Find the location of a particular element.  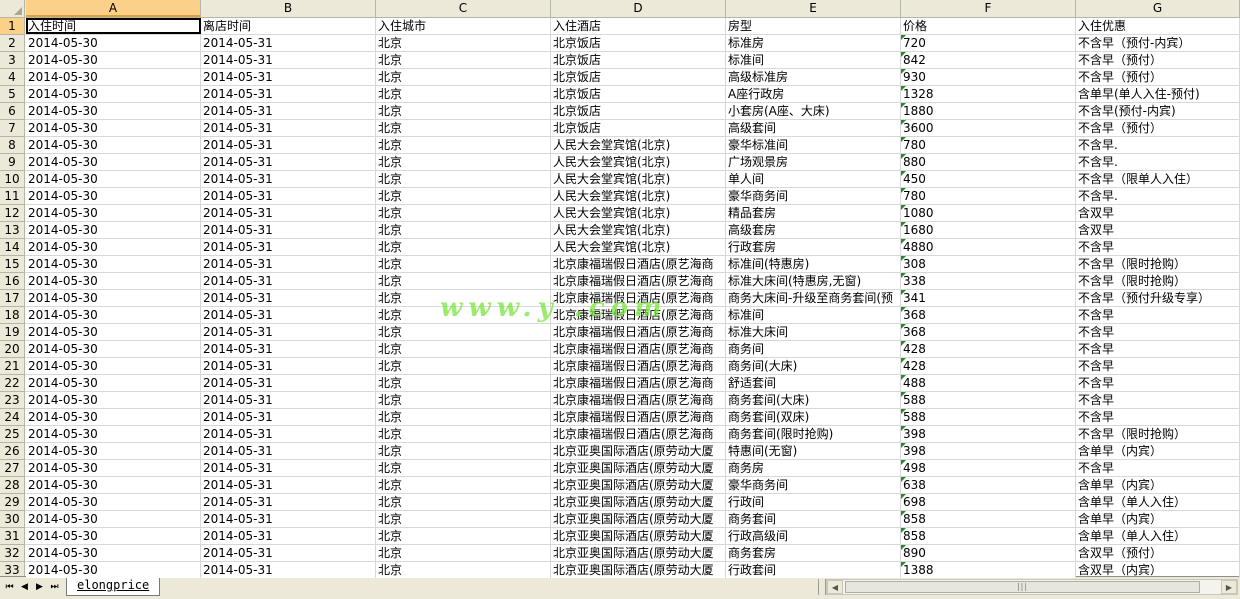

cell-f13: 1680 is located at coordinates (988, 230).